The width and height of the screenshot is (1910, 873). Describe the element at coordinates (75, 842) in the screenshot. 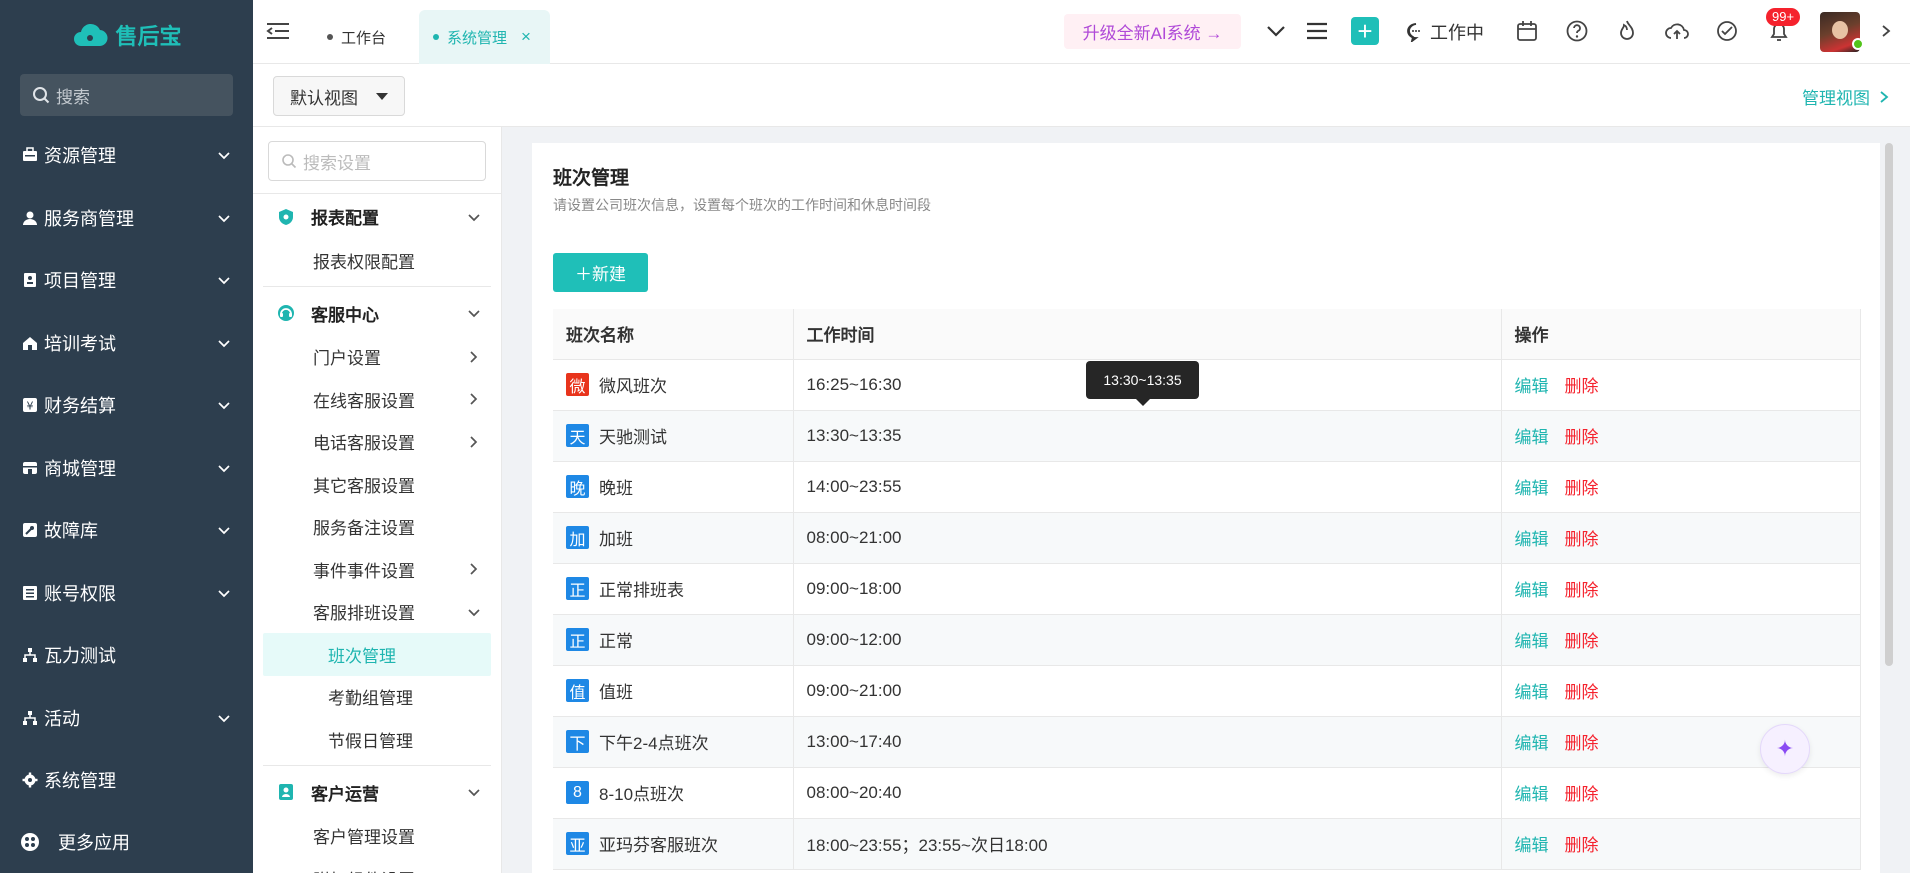

I see `more-apps-button: 更多应用` at that location.